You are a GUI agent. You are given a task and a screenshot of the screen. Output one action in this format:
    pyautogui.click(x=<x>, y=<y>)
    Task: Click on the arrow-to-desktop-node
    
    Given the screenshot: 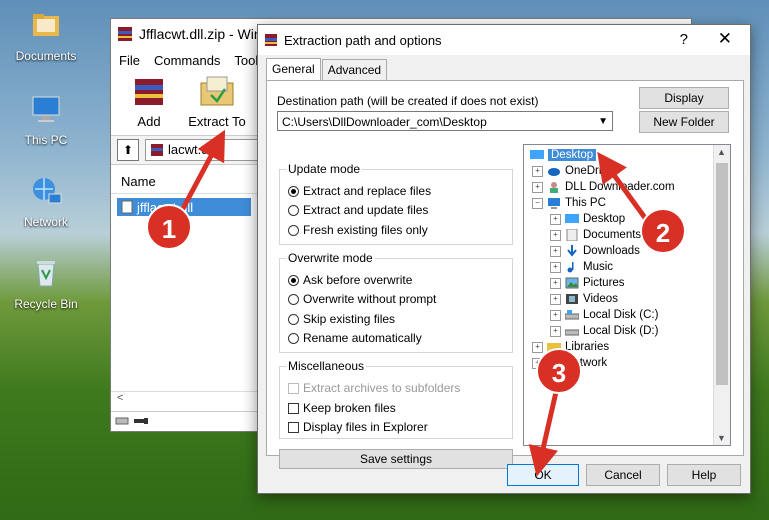 What is the action you would take?
    pyautogui.click(x=624, y=187)
    